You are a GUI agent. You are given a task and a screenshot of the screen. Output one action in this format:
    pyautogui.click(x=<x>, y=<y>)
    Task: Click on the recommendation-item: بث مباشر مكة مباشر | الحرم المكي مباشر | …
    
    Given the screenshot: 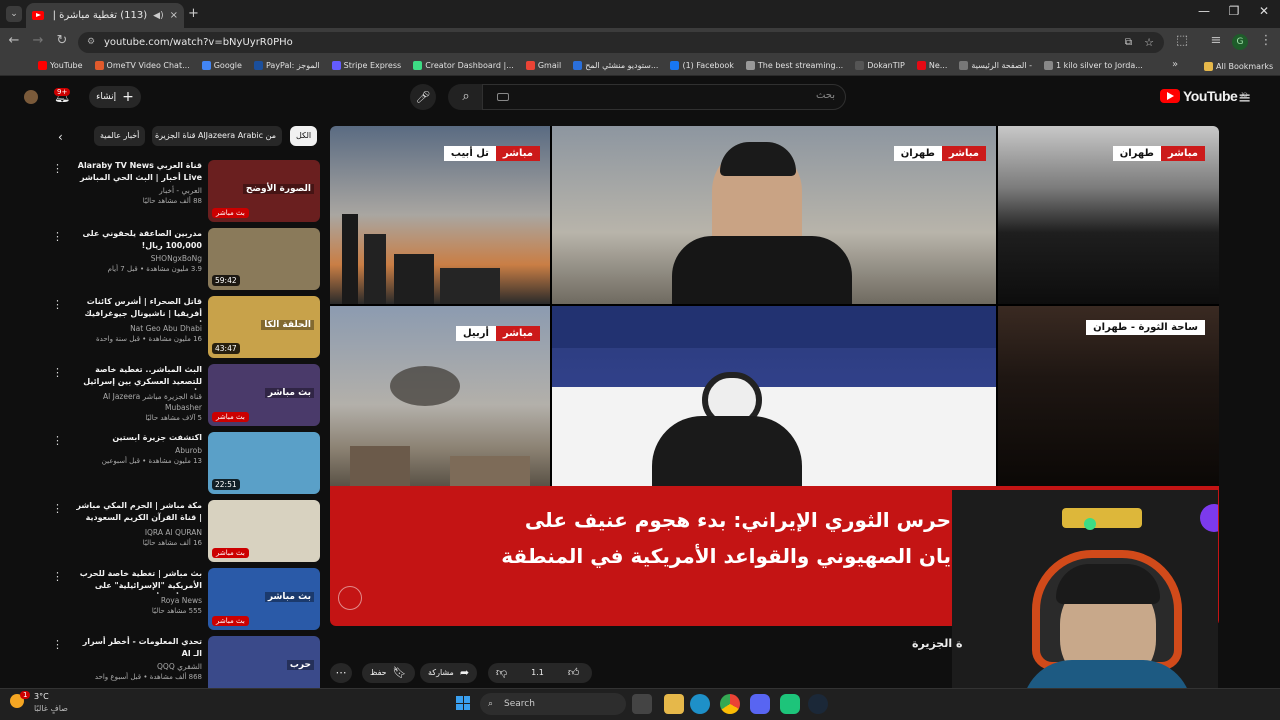 What is the action you would take?
    pyautogui.click(x=186, y=532)
    